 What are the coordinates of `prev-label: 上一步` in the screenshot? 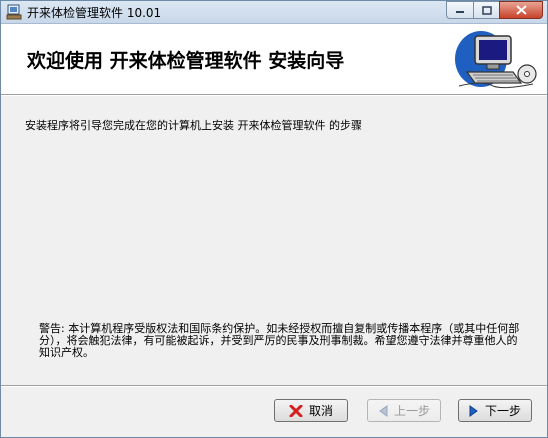 It's located at (411, 411).